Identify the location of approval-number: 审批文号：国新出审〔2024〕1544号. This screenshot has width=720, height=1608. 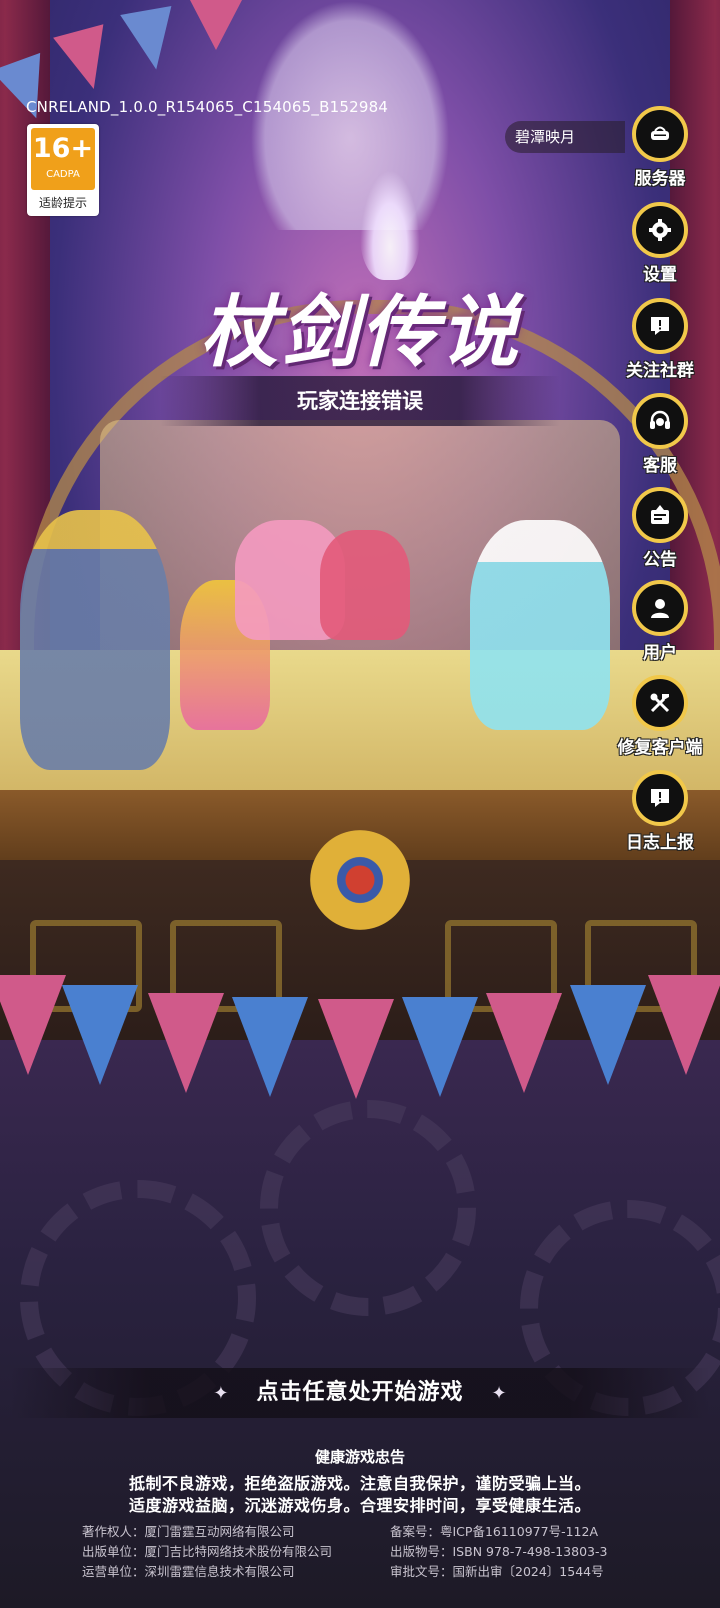
(497, 1571).